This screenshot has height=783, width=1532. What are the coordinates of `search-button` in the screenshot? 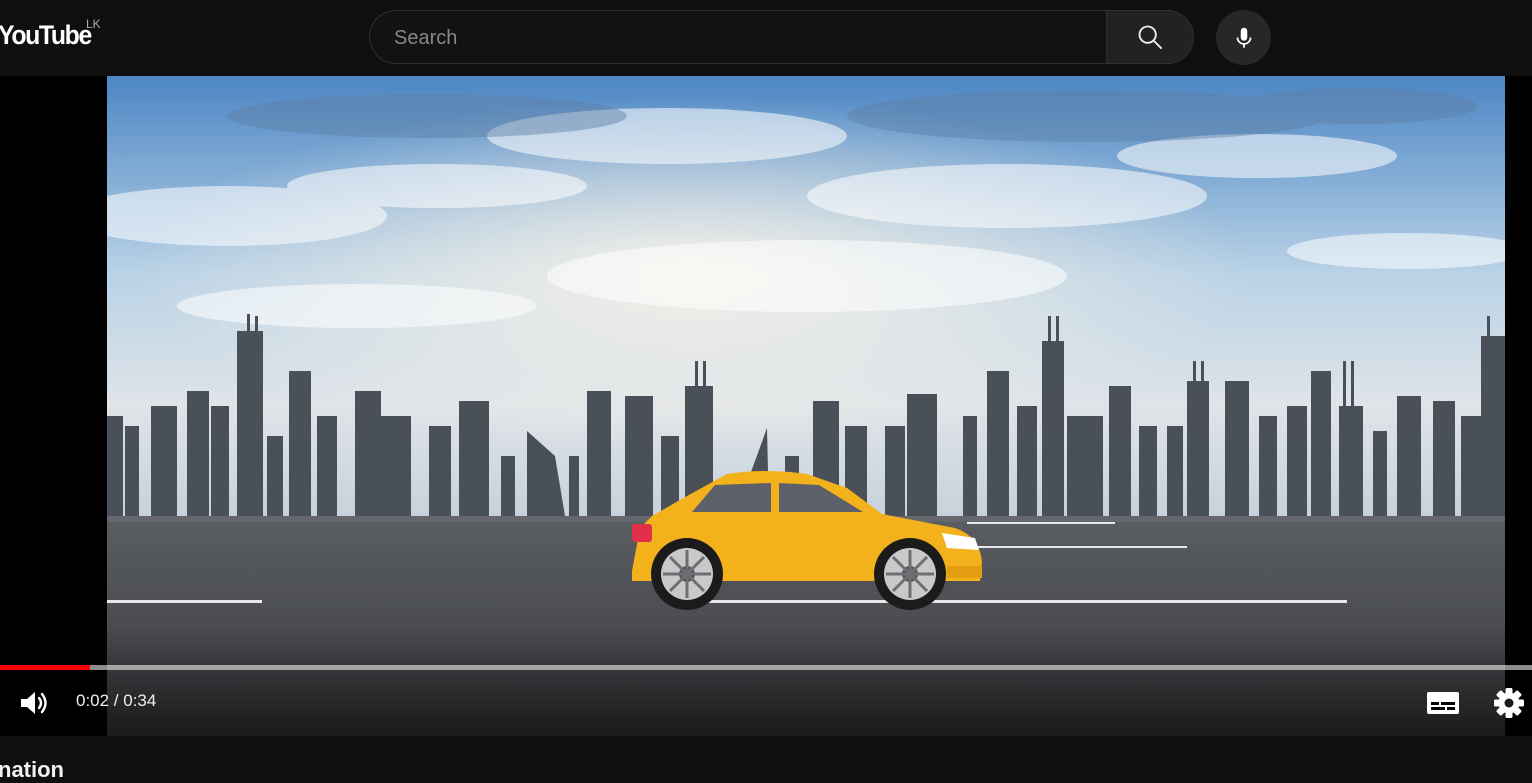 It's located at (1150, 37).